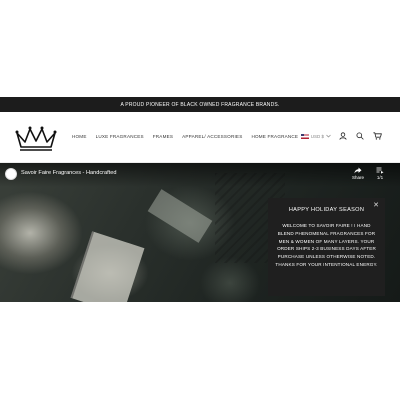 This screenshot has height=400, width=400. Describe the element at coordinates (304, 136) in the screenshot. I see `us-flag-icon` at that location.